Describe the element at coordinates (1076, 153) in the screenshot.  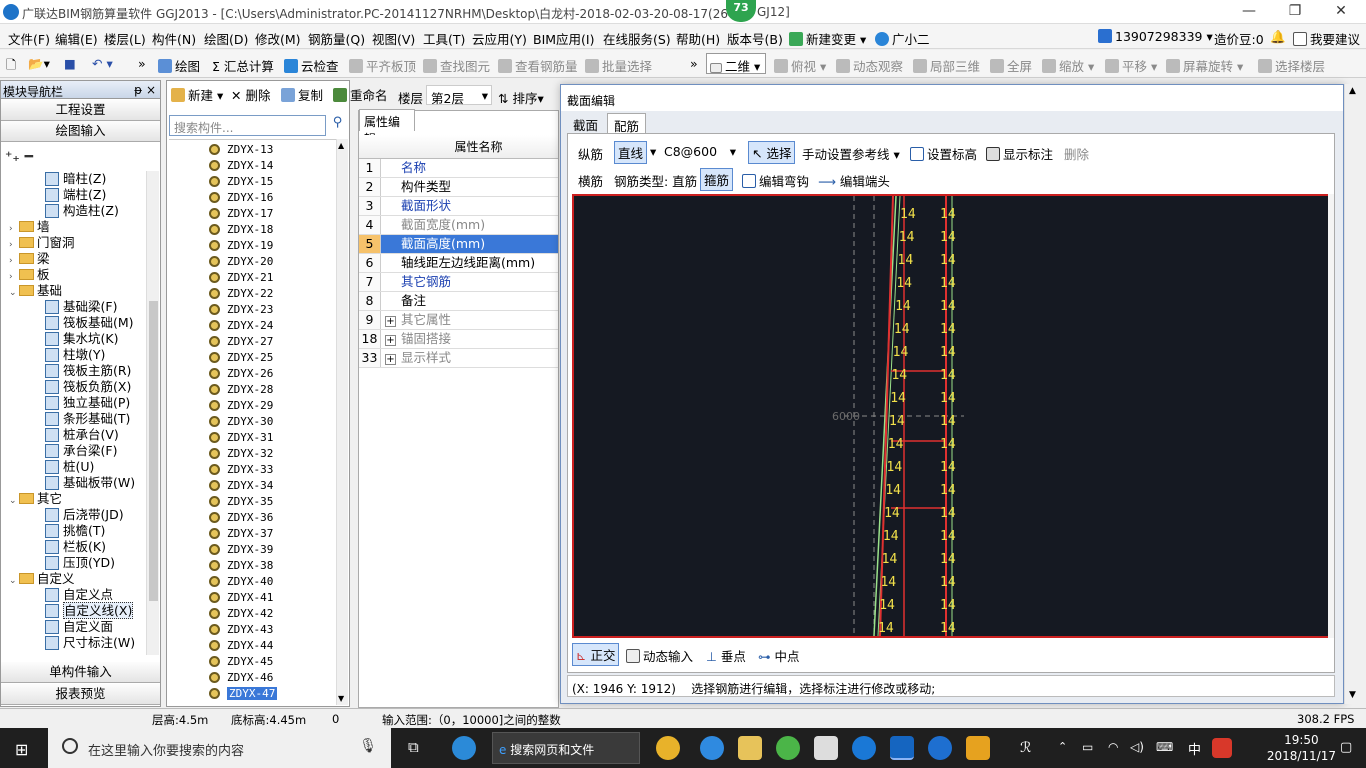
I see `delete-button: 删除` at that location.